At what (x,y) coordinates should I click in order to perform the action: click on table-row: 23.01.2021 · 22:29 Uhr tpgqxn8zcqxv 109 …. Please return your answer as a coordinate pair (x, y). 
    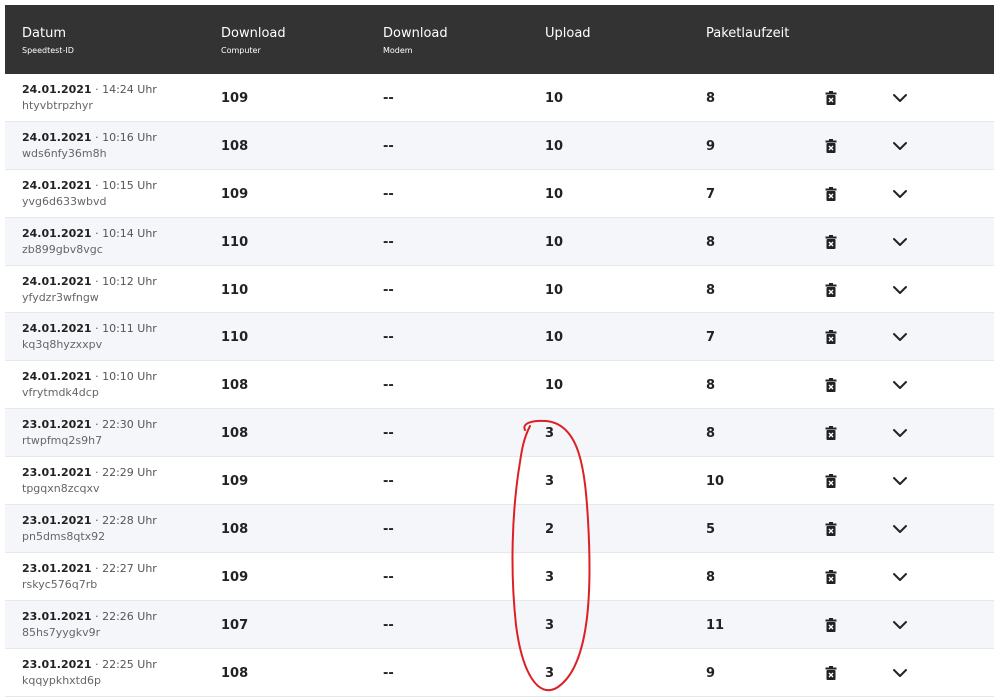
    Looking at the image, I should click on (499, 481).